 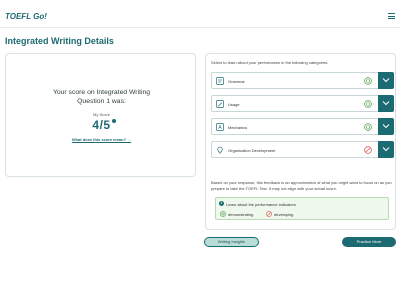 I want to click on writing-insights-button: Writing Insights, so click(x=231, y=242).